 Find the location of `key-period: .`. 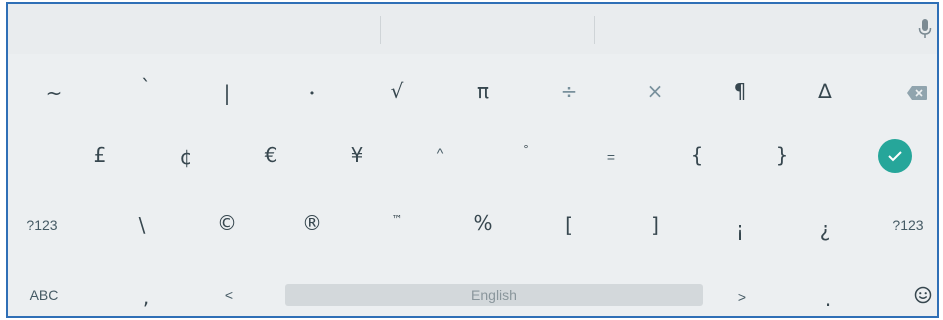

key-period: . is located at coordinates (828, 299).